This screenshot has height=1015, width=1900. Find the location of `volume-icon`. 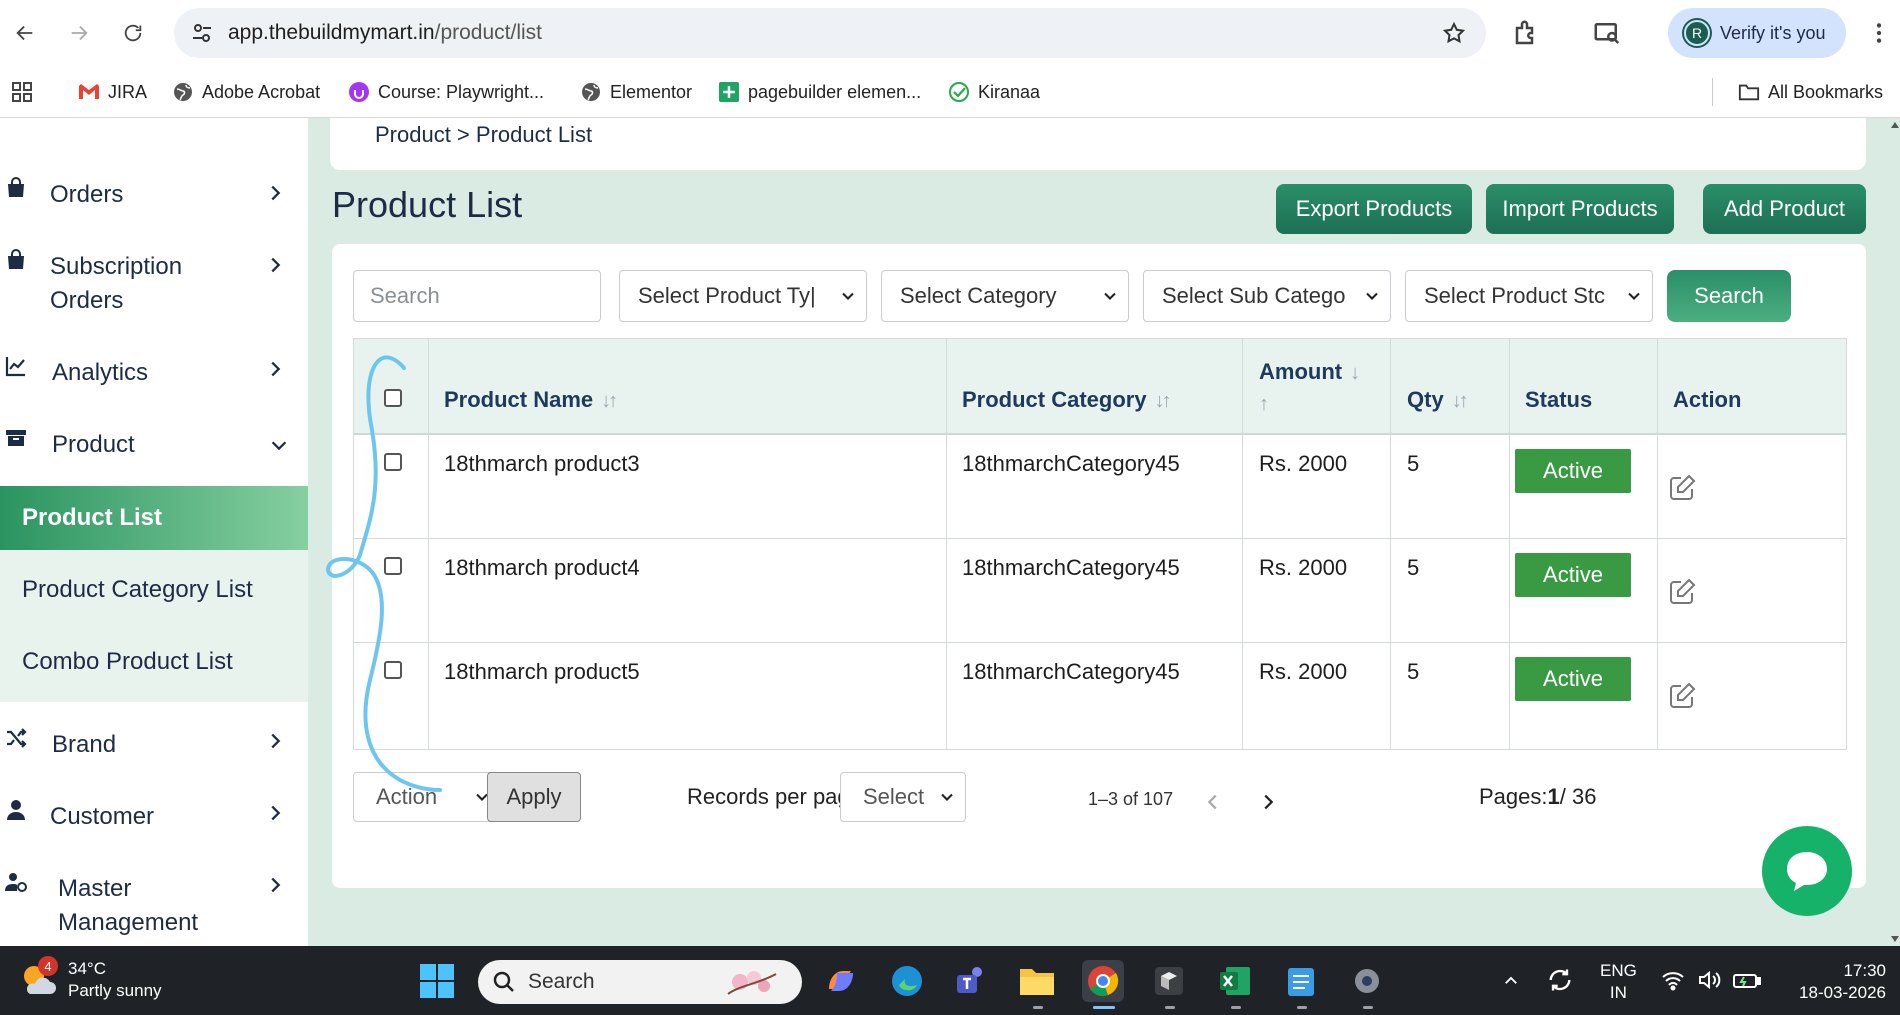

volume-icon is located at coordinates (1709, 980).